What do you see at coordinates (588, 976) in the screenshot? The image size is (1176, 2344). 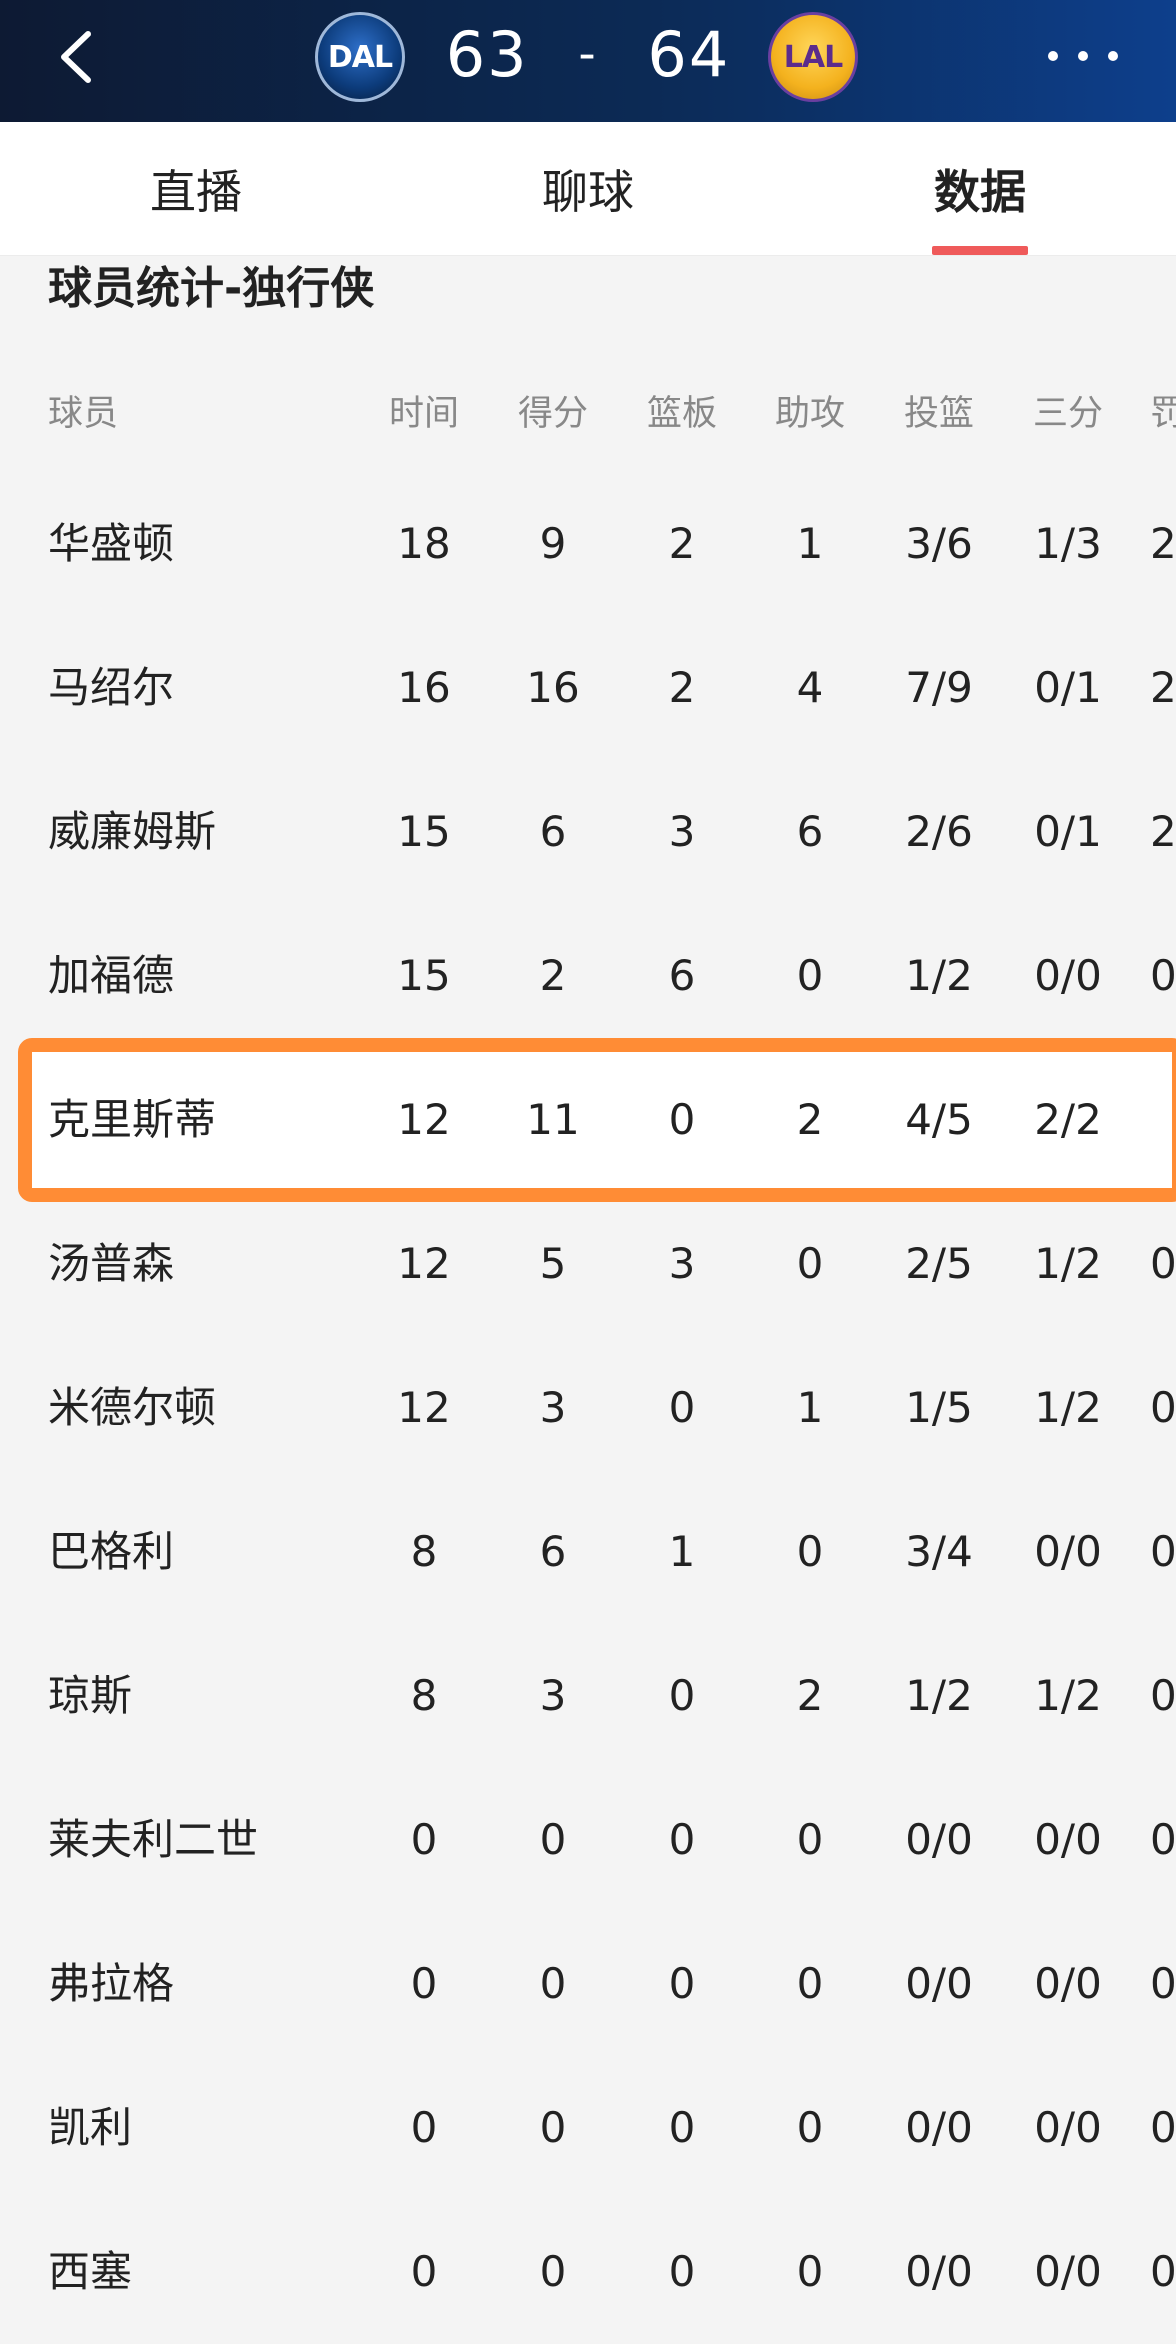 I see `table-row: 加福德 15 2 6 0 1/2 0/0 0` at bounding box center [588, 976].